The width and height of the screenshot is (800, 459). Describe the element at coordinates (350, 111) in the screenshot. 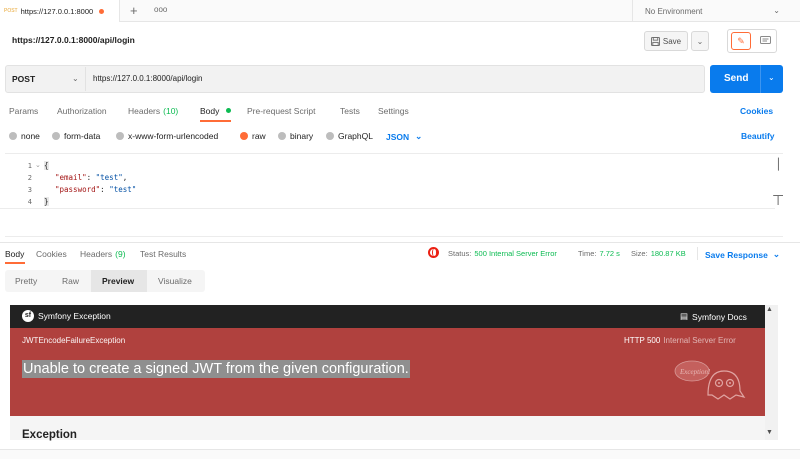

I see `tab-tests: Tests` at that location.